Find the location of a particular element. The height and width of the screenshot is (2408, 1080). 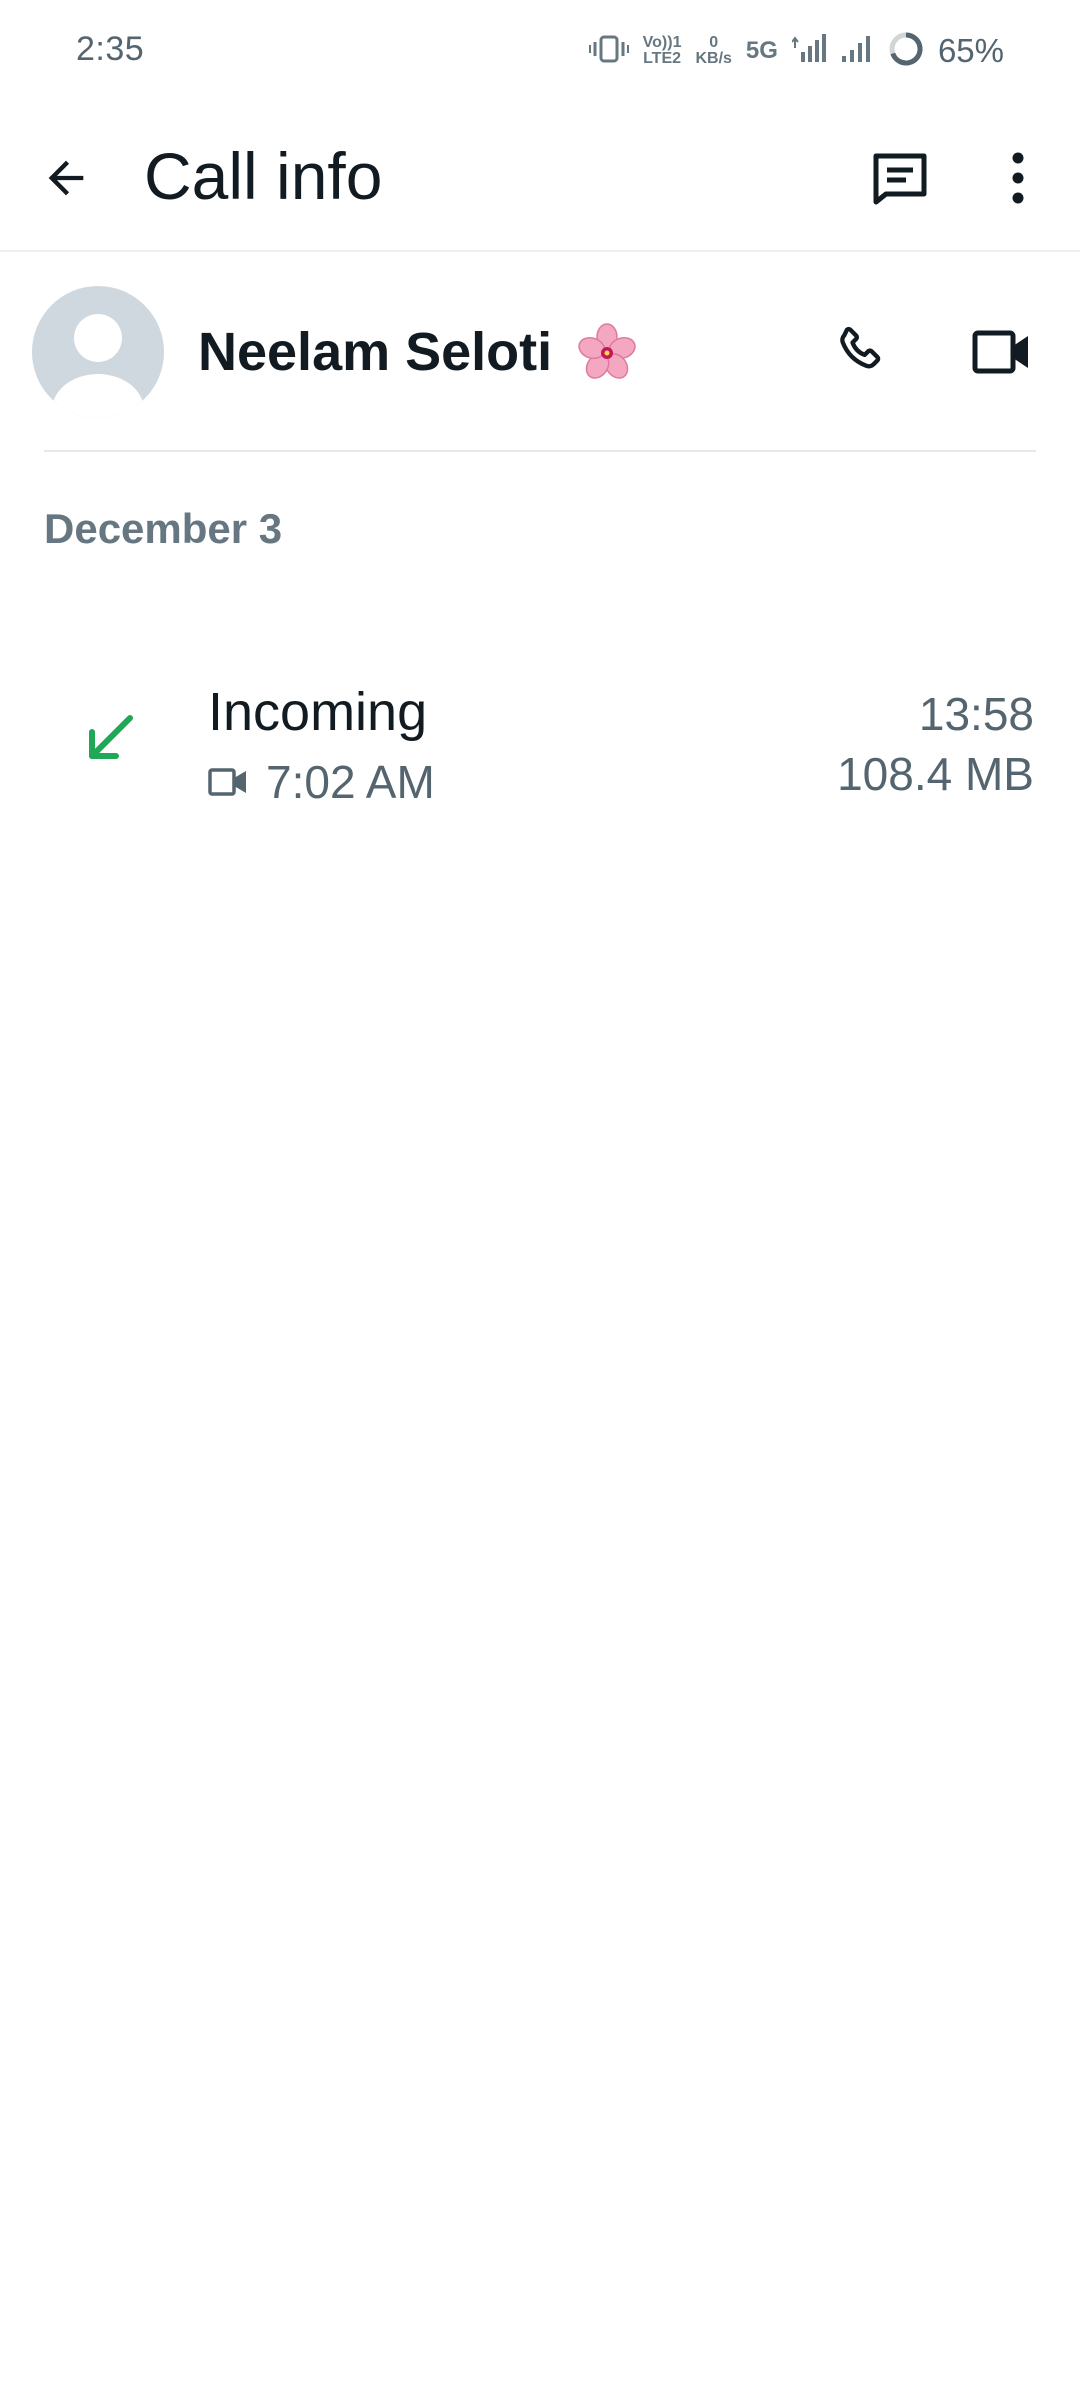

battery-icon is located at coordinates (906, 51).